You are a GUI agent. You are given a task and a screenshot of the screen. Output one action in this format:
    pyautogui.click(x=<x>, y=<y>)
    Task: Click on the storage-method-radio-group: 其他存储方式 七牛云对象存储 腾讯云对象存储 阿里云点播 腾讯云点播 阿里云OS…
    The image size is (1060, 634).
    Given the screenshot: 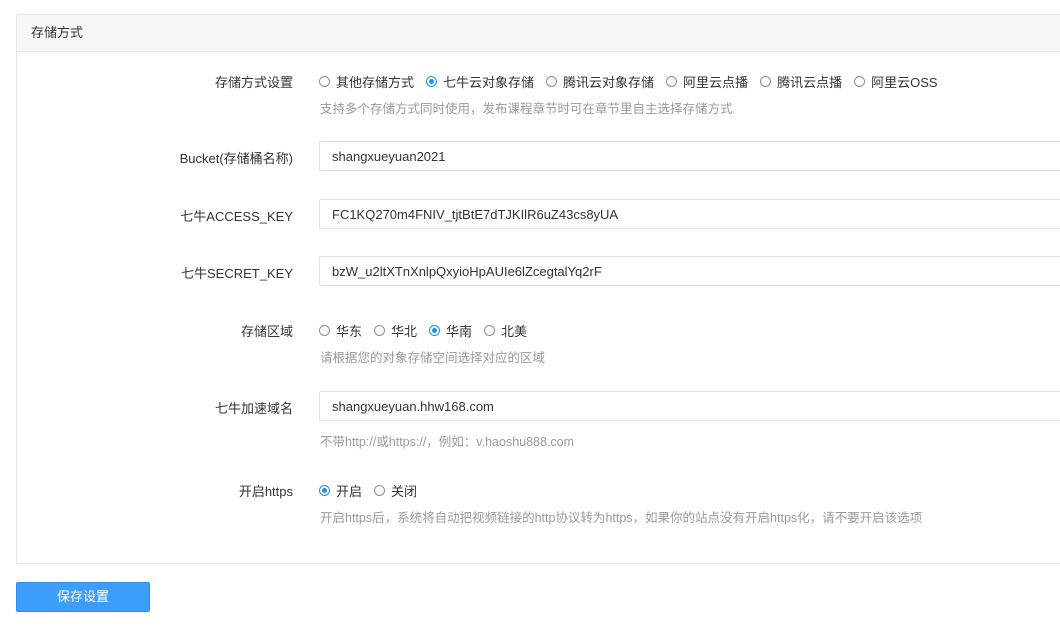 What is the action you would take?
    pyautogui.click(x=634, y=81)
    